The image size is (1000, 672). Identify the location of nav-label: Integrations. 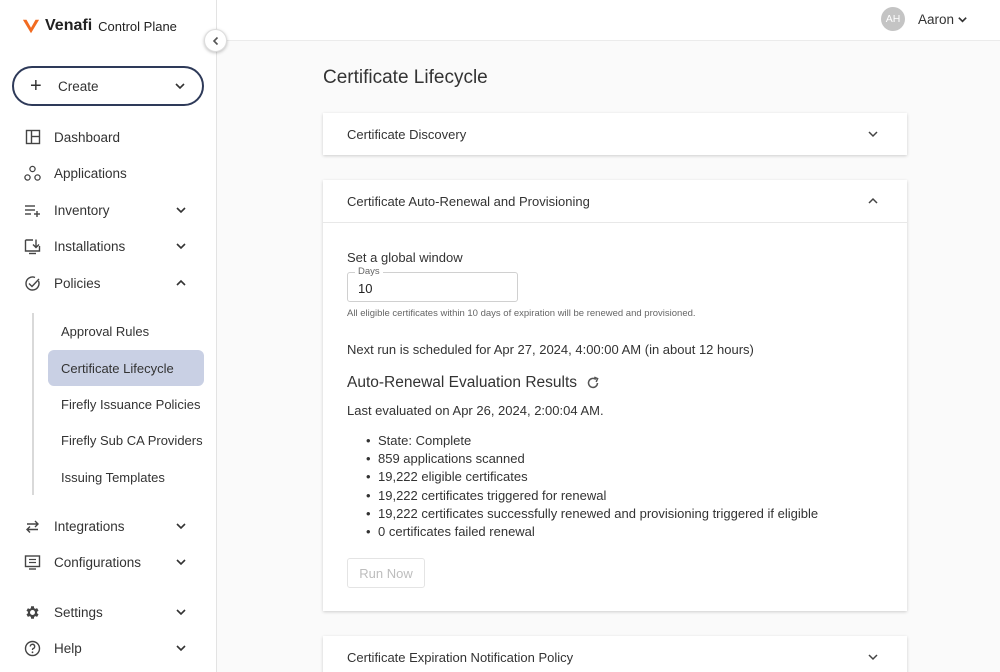
(89, 526).